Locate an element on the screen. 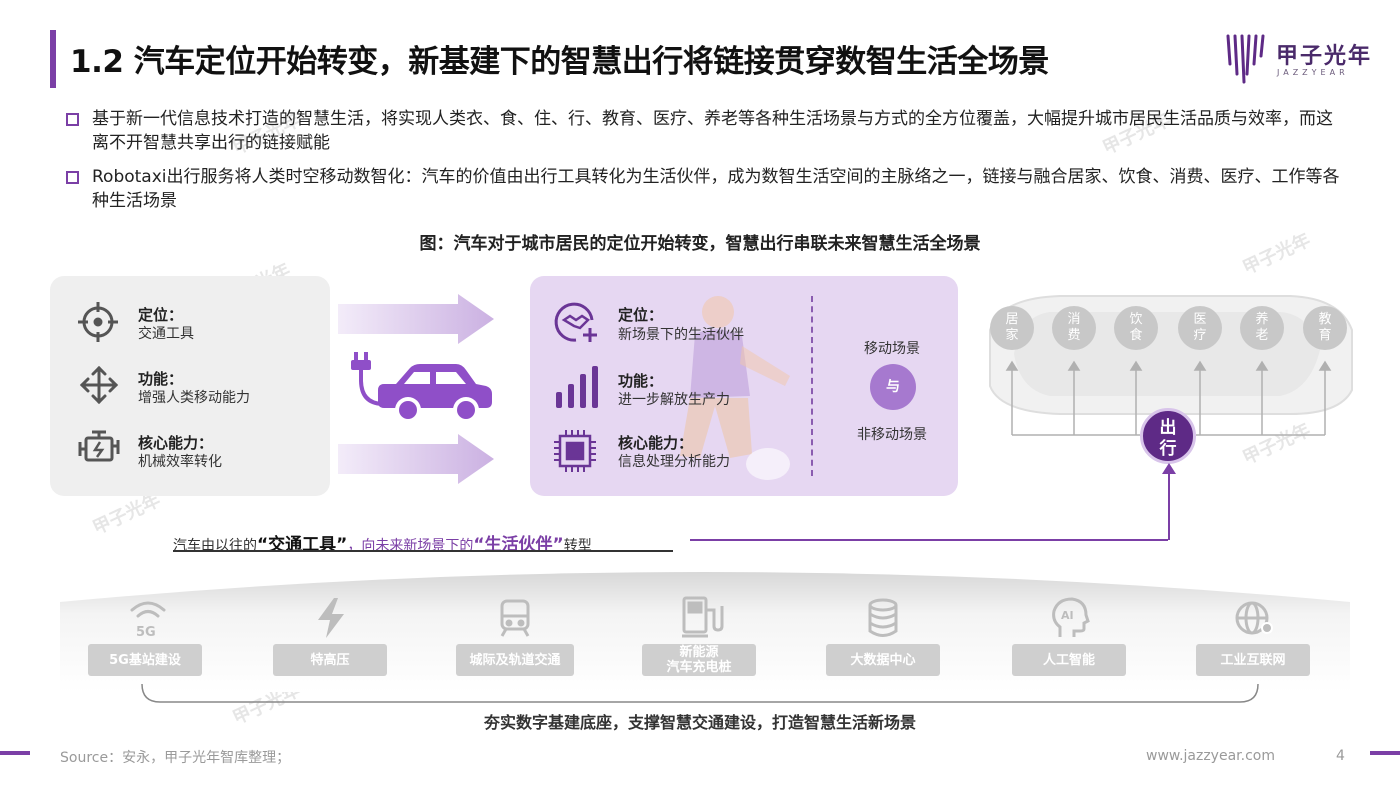 This screenshot has height=788, width=1400. bar-chart-icon is located at coordinates (576, 388).